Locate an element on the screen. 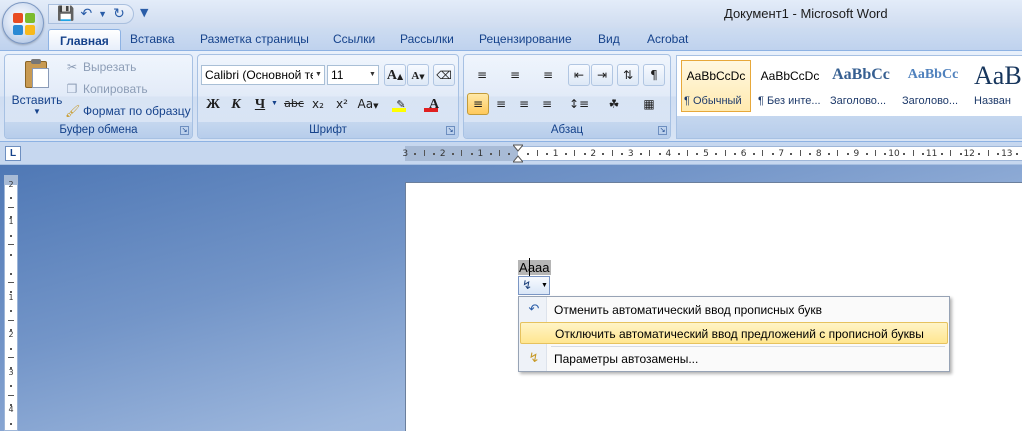  undo-icon: ↶ is located at coordinates (86, 14).